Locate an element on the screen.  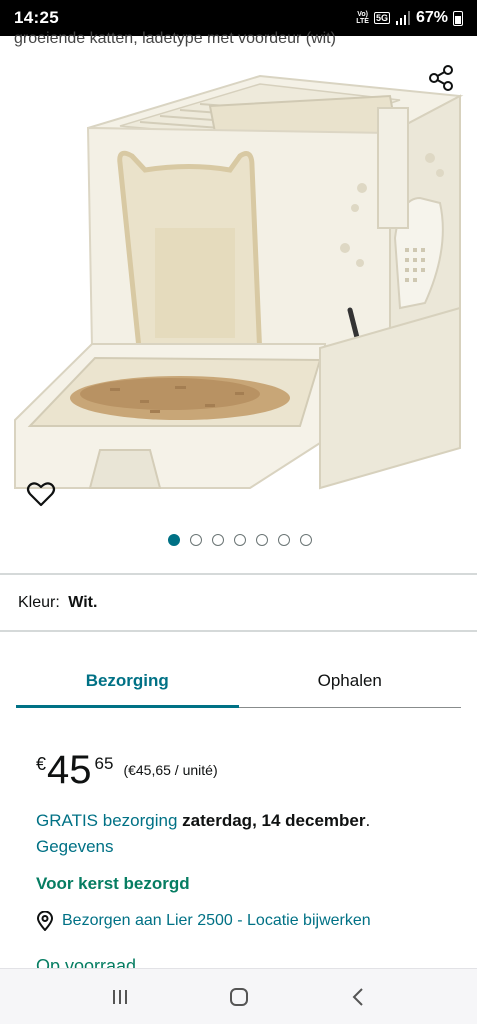
back-icon is located at coordinates (357, 996).